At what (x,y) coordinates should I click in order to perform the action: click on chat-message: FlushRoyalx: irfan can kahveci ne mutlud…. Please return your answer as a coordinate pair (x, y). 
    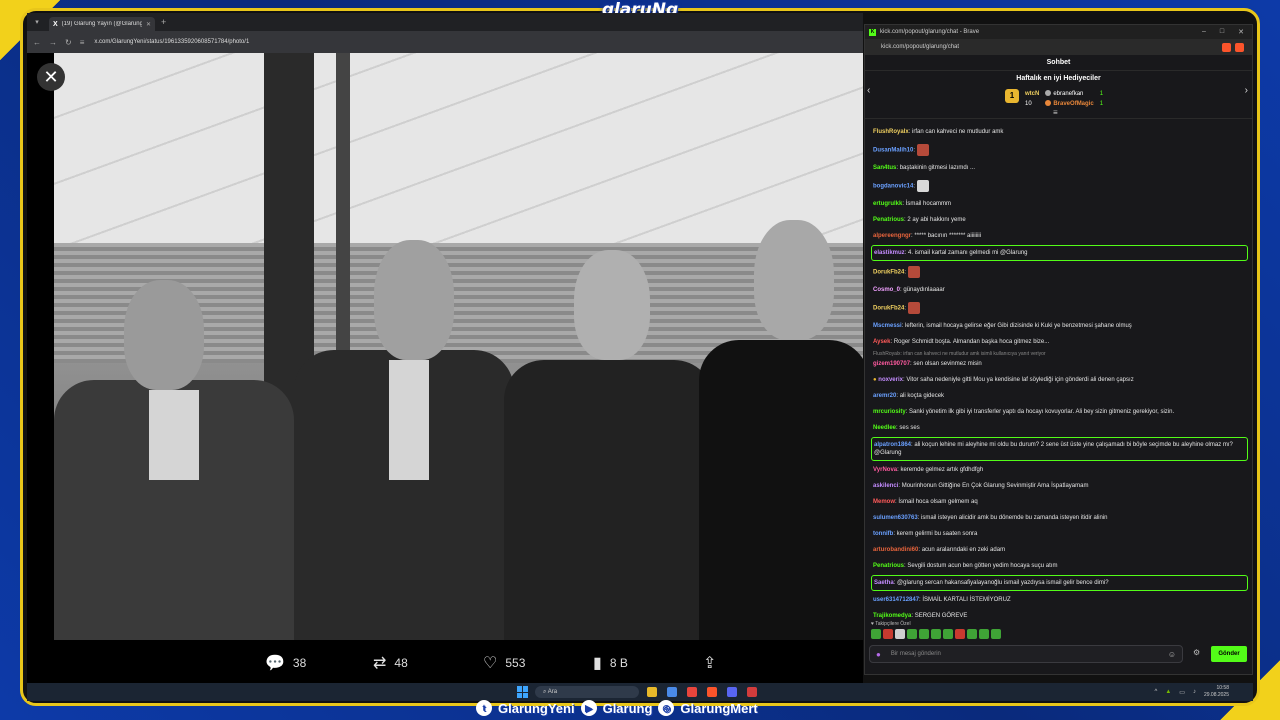
    Looking at the image, I should click on (1059, 132).